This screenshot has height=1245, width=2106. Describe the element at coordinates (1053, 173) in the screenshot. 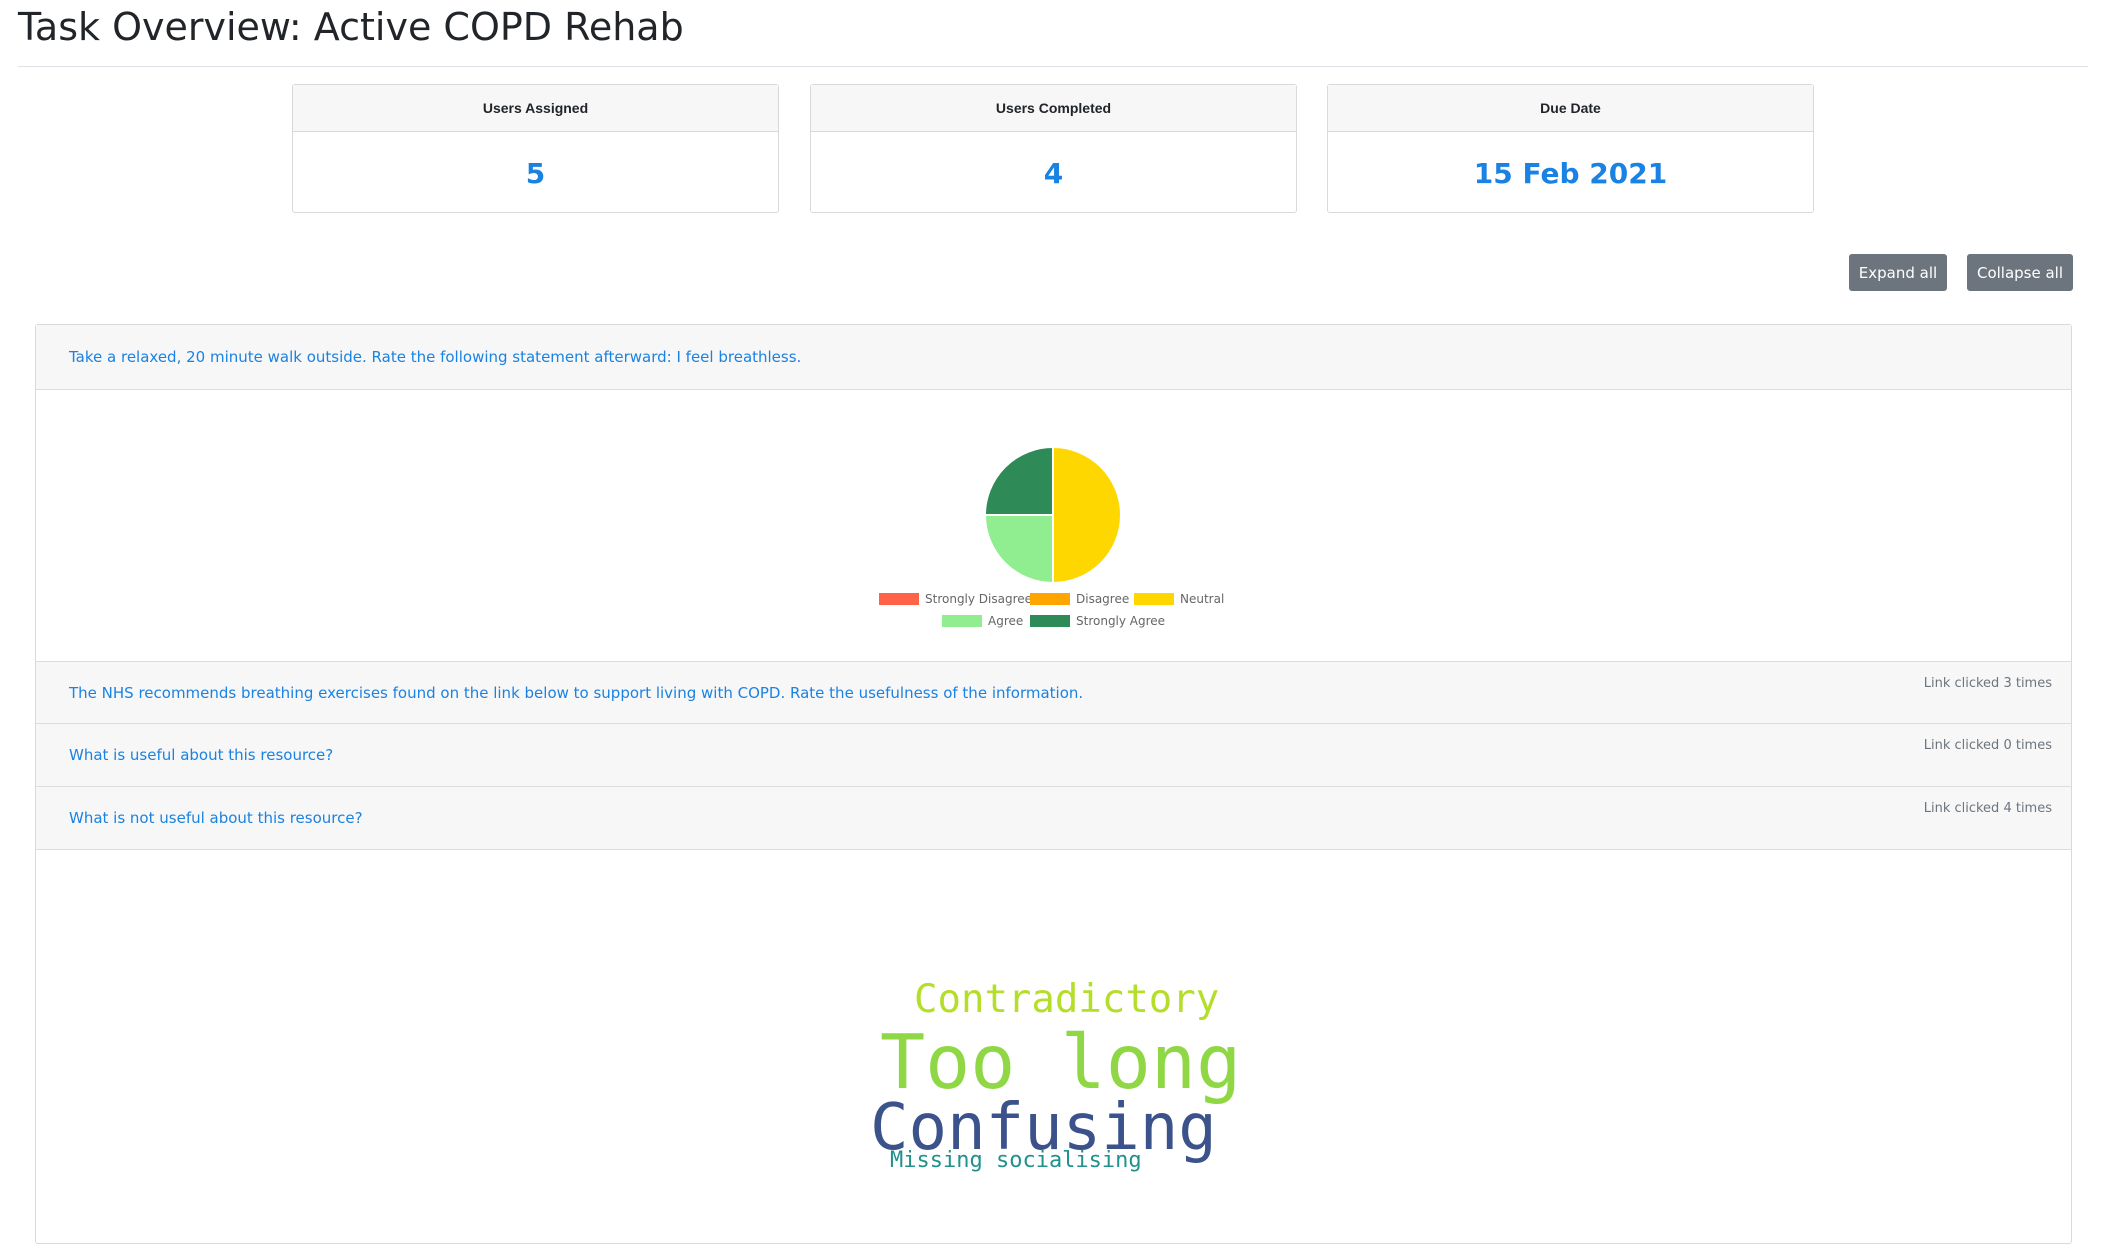

I see `users-completed-value: 4` at that location.